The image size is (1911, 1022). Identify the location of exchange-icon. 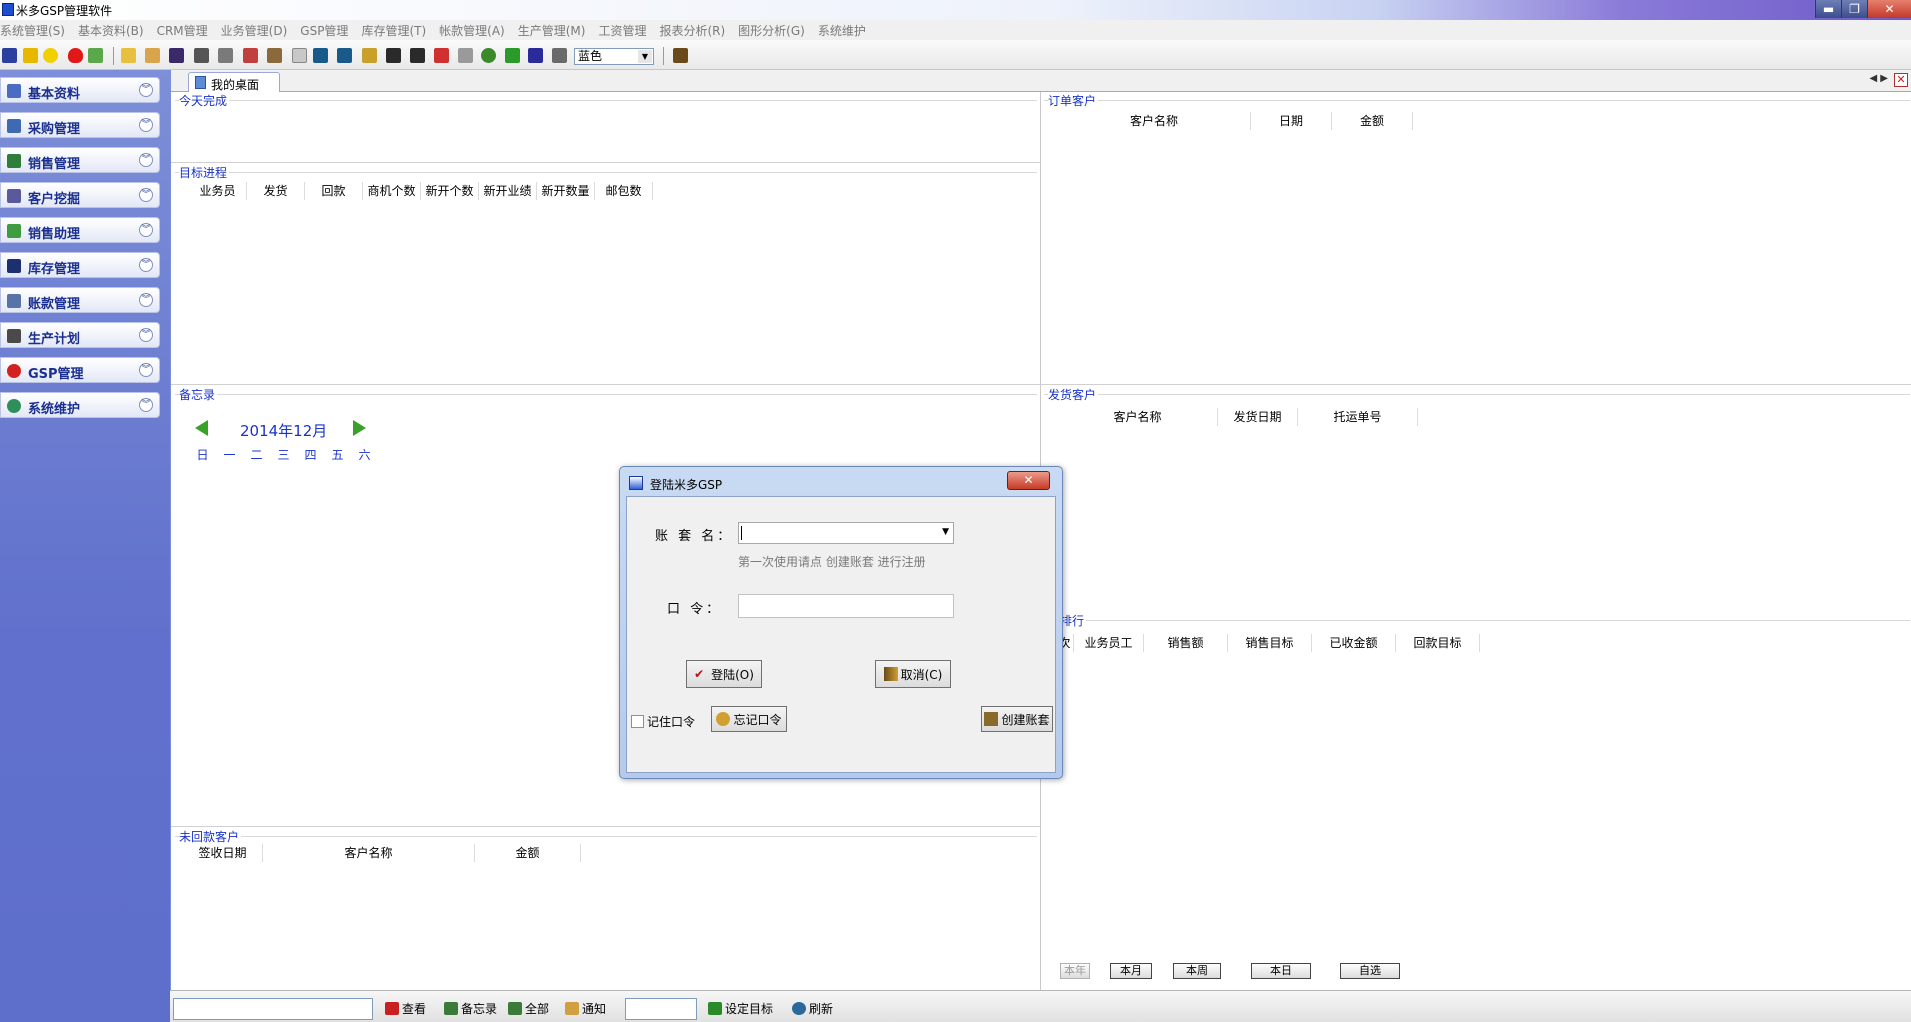
(417, 55).